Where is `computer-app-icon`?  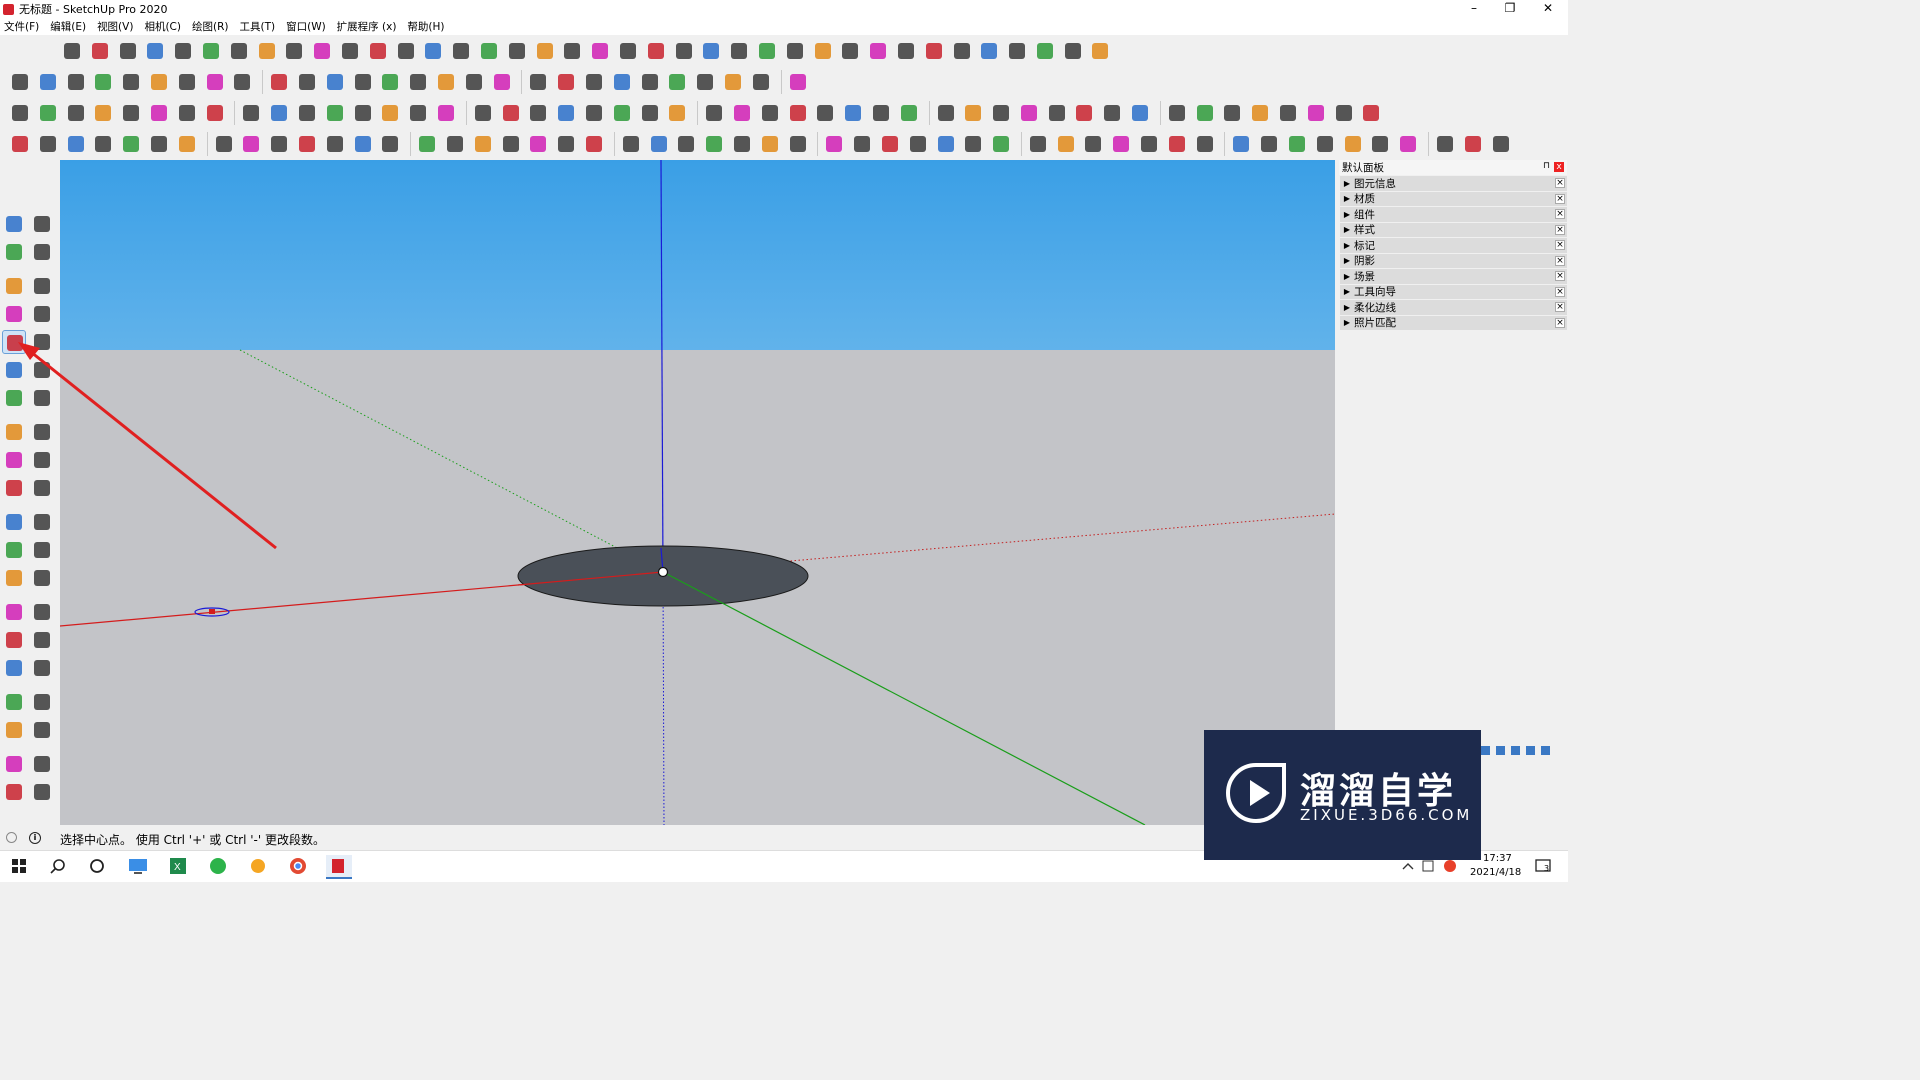
computer-app-icon is located at coordinates (139, 867).